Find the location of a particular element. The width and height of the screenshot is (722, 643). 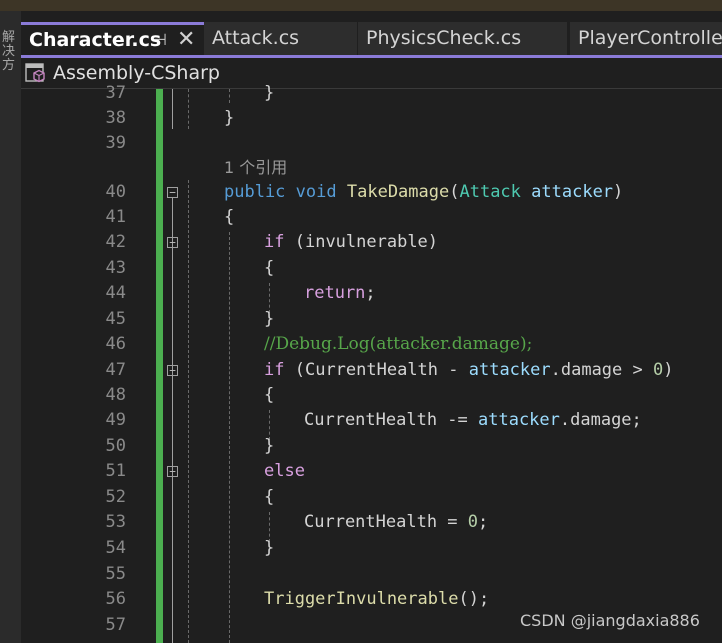

tab-physicscheck-cs: PhysicsCheck.cs is located at coordinates (462, 38).